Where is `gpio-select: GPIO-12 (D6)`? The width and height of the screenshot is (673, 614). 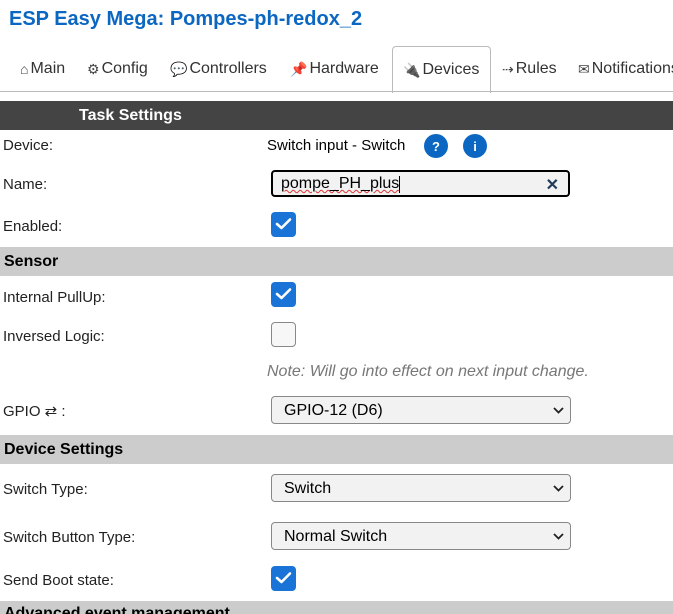
gpio-select: GPIO-12 (D6) is located at coordinates (421, 410).